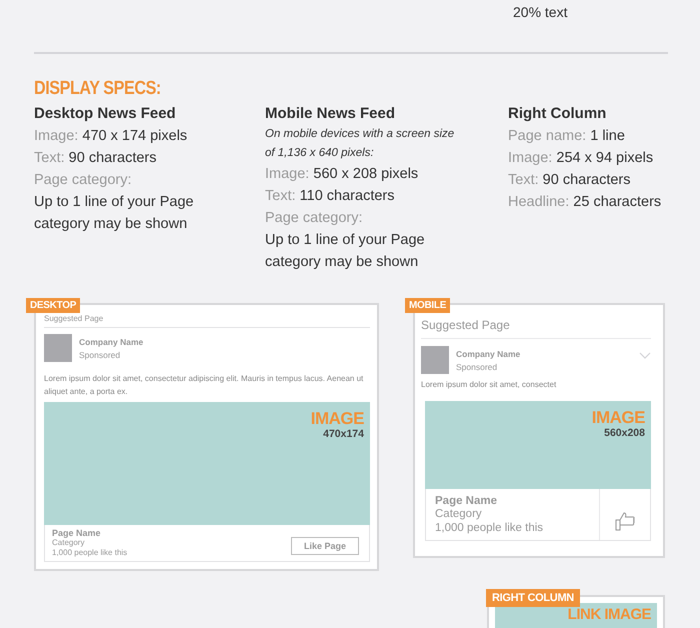 The image size is (700, 628). I want to click on spec-heading: Desktop News Feed, so click(105, 114).